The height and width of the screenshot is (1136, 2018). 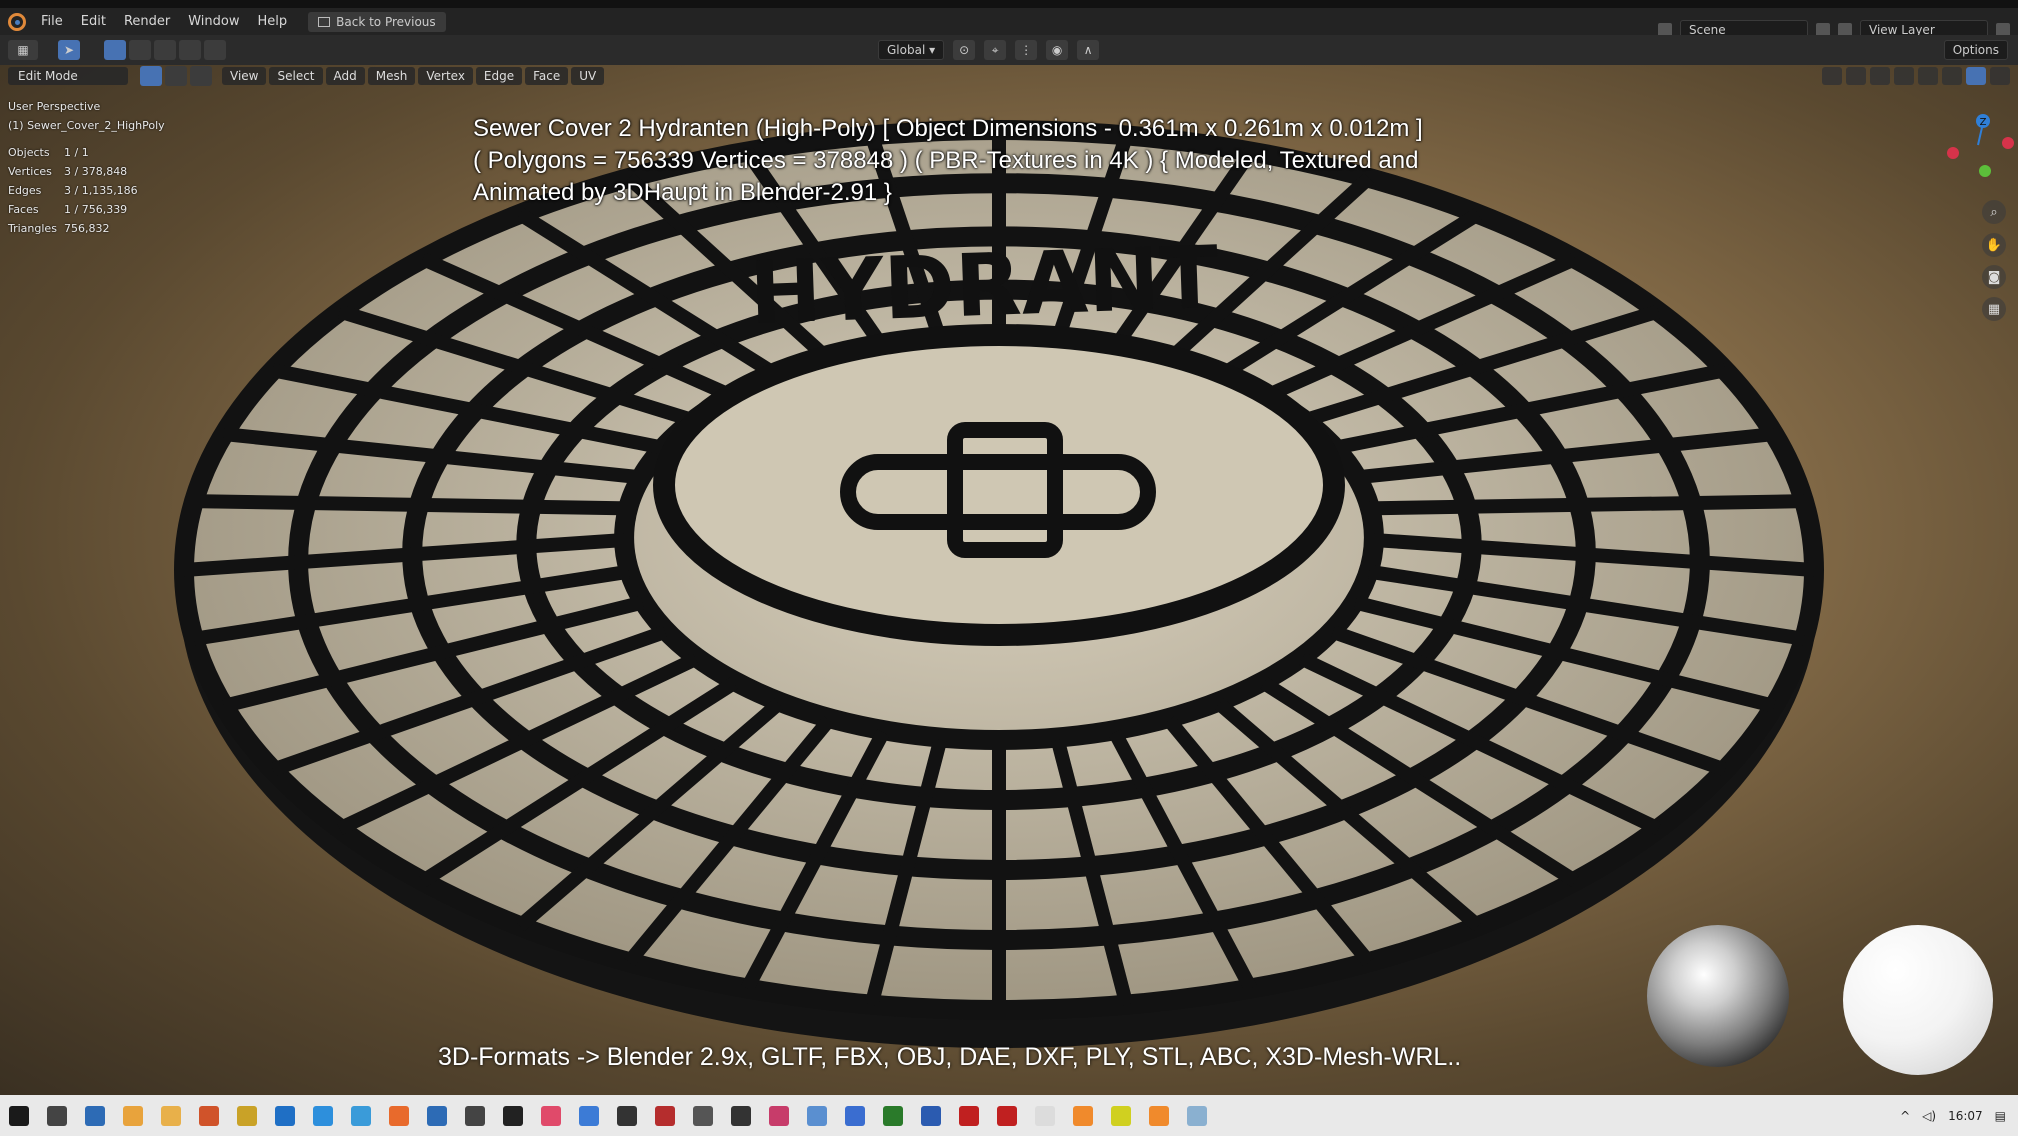 I want to click on pivot-point-icon: ⊙, so click(x=964, y=50).